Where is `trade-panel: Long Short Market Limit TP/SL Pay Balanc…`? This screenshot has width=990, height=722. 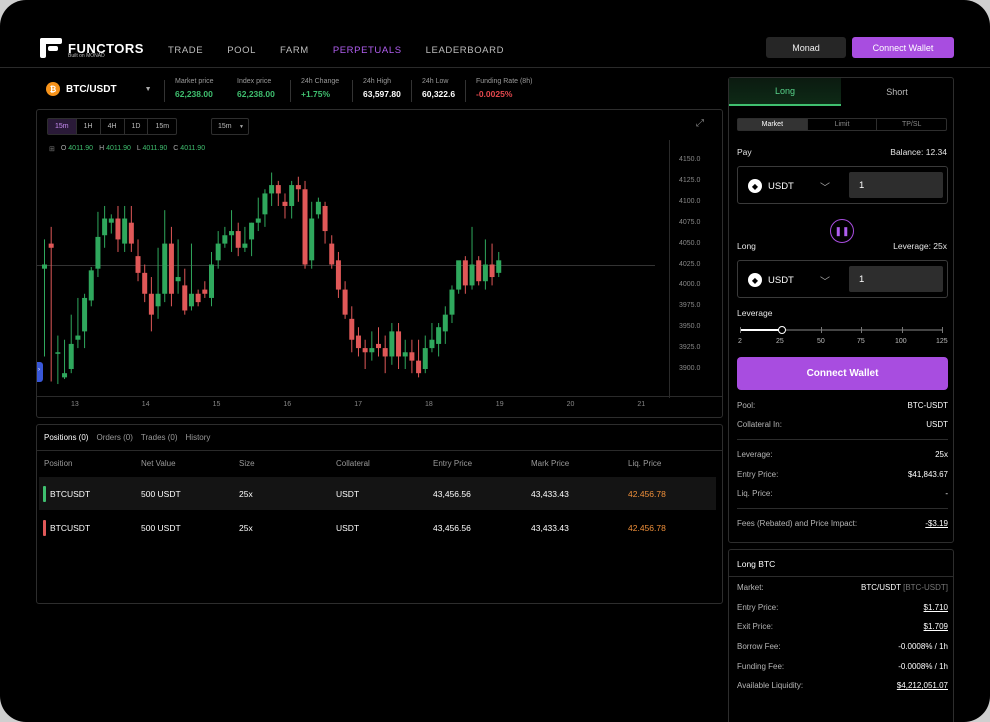 trade-panel: Long Short Market Limit TP/SL Pay Balanc… is located at coordinates (841, 310).